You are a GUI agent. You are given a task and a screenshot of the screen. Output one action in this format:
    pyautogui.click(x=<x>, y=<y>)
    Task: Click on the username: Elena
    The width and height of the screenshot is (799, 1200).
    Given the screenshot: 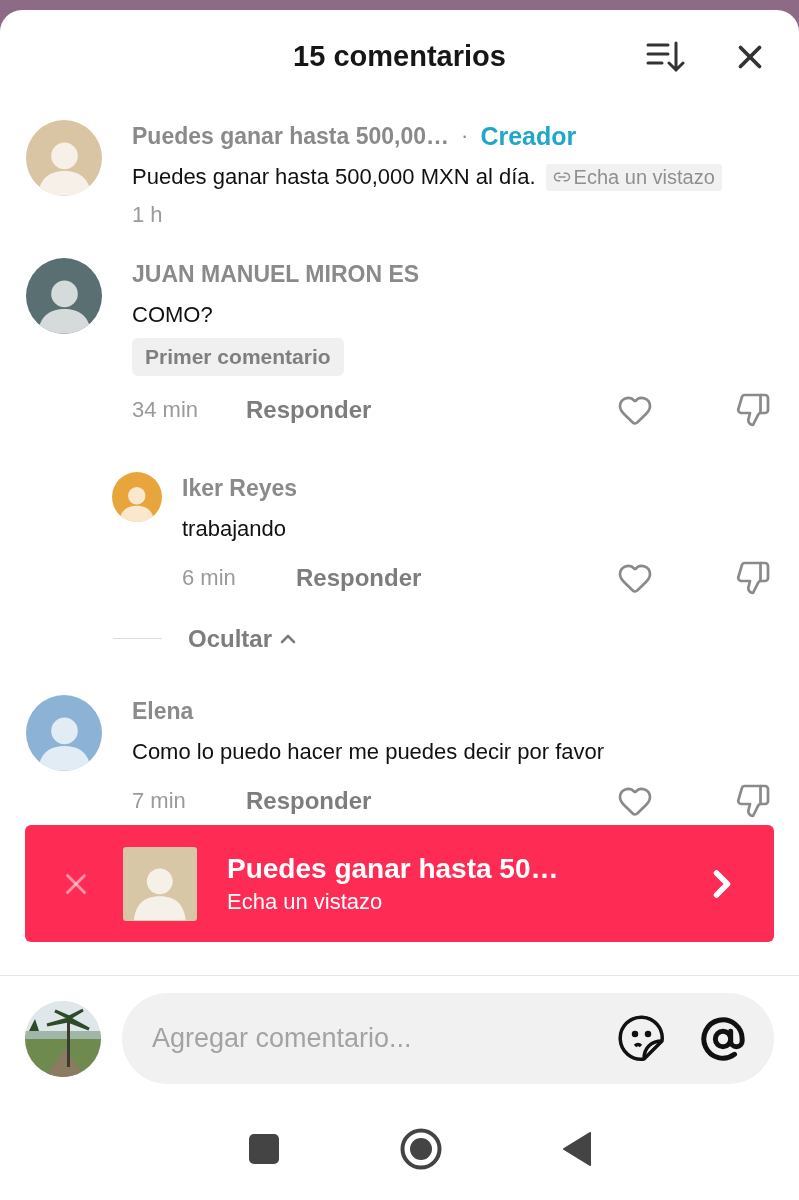 What is the action you would take?
    pyautogui.click(x=163, y=711)
    